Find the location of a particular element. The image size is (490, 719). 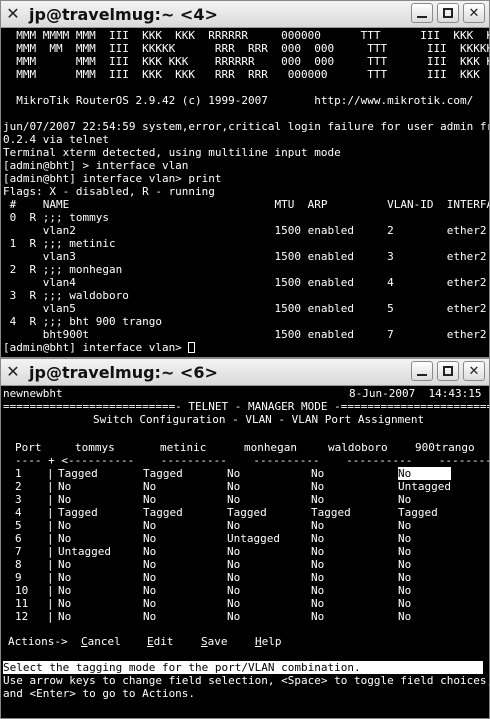

port-number: 8 is located at coordinates (18, 564).